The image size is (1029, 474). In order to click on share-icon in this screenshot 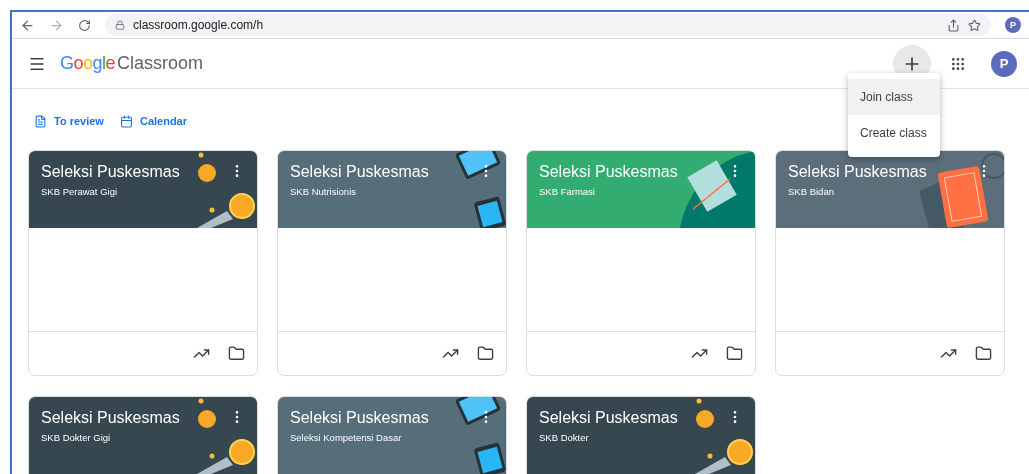, I will do `click(953, 25)`.